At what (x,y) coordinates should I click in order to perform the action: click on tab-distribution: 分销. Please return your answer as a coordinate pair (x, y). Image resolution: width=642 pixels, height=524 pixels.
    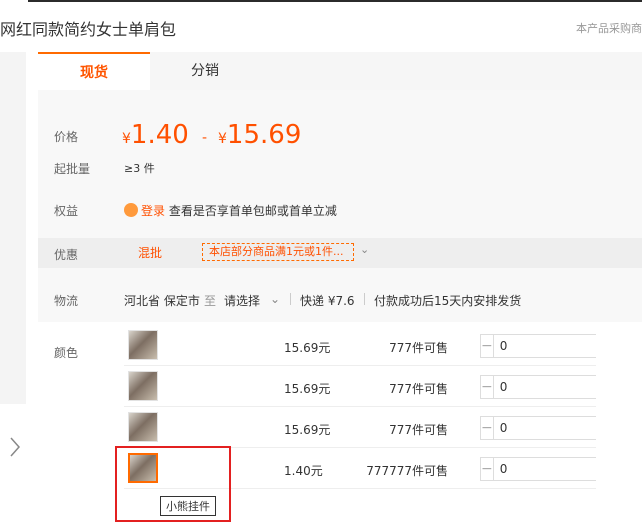
    Looking at the image, I should click on (205, 71).